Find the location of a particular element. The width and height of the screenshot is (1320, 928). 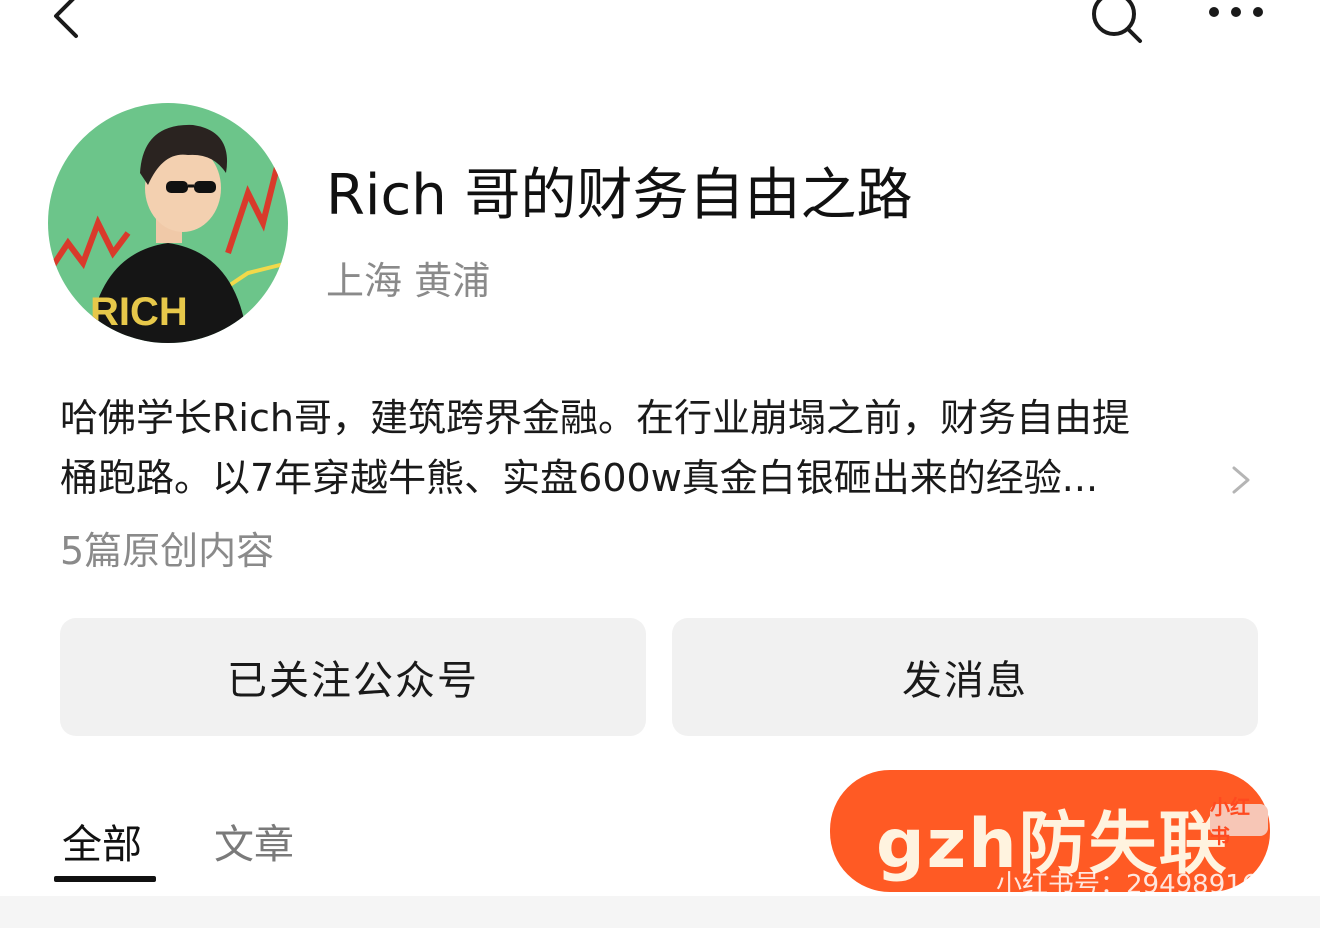

avatar-illustration: RICH is located at coordinates (168, 223).